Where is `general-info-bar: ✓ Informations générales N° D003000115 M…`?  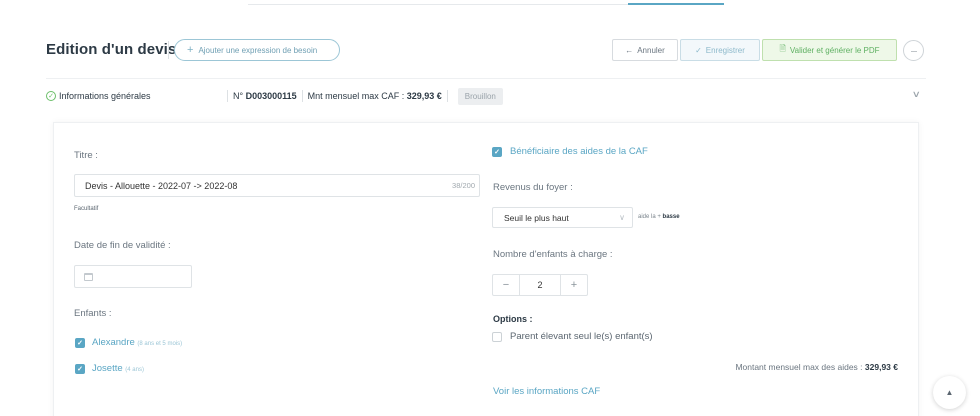 general-info-bar: ✓ Informations générales N° D003000115 M… is located at coordinates (486, 96).